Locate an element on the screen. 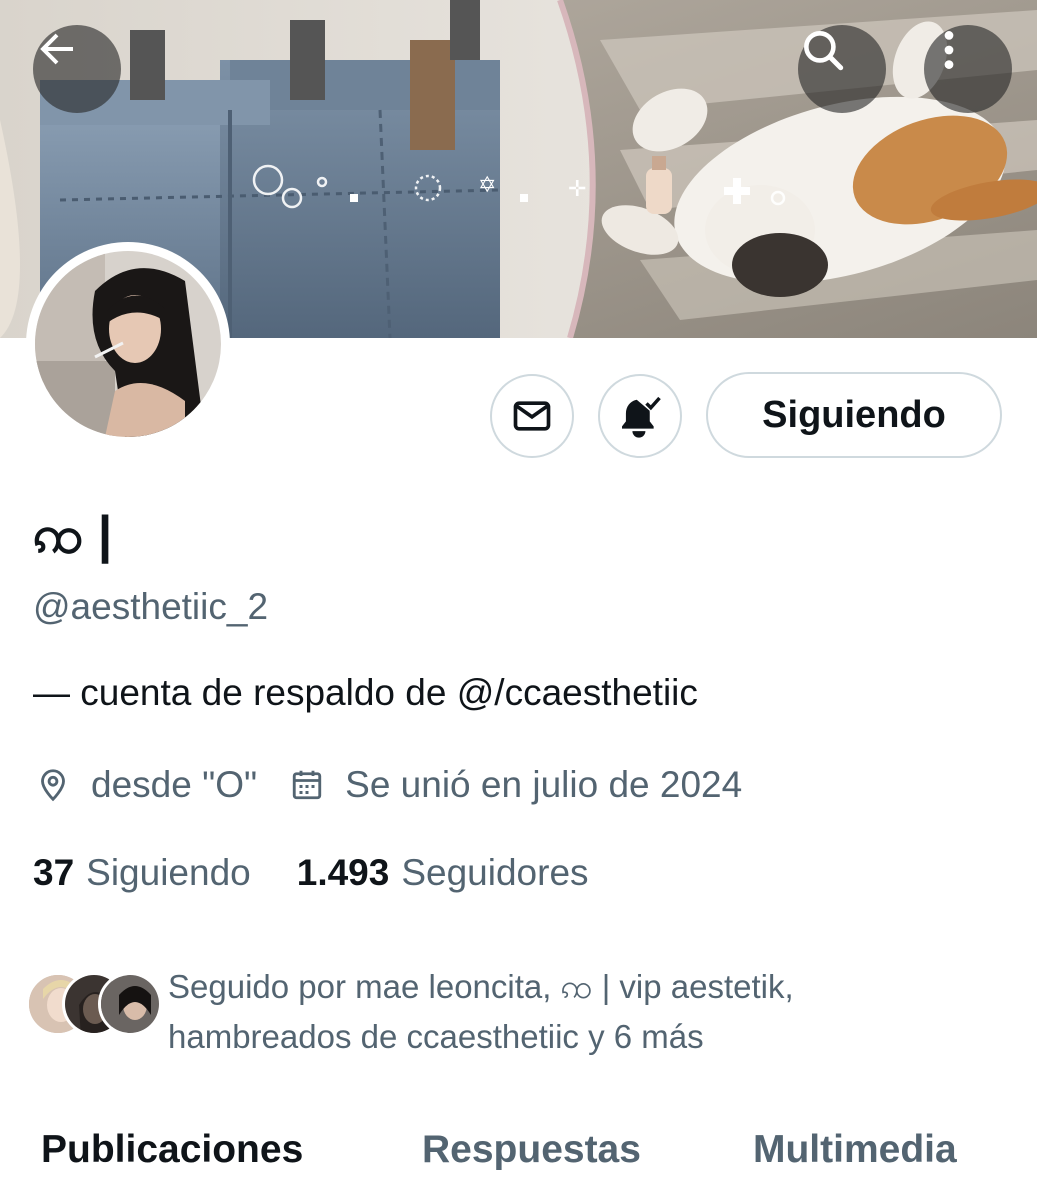 The width and height of the screenshot is (1037, 1200). avatar-photo is located at coordinates (128, 344).